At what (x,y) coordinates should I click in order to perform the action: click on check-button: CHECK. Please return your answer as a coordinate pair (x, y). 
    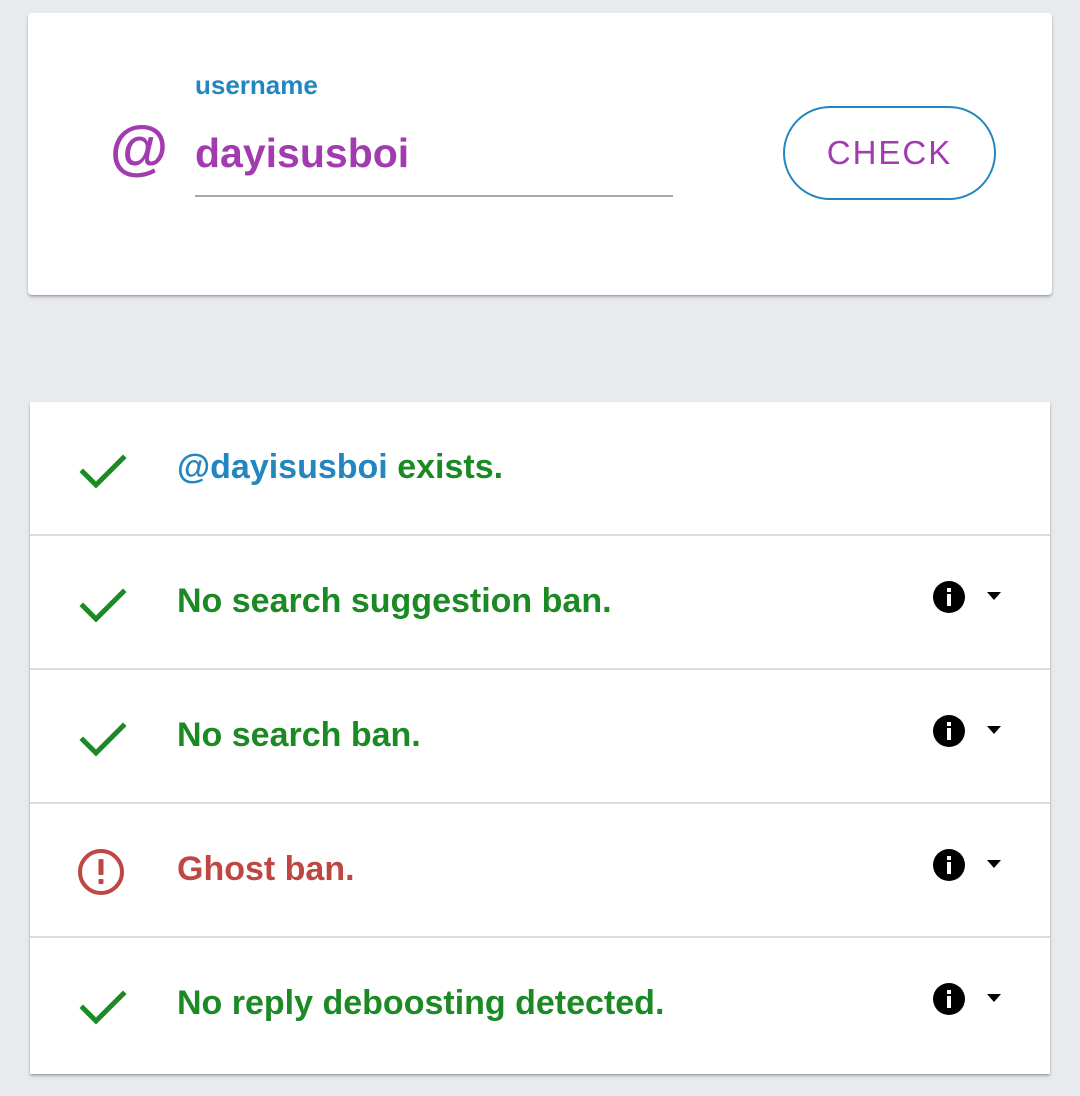
    Looking at the image, I should click on (889, 153).